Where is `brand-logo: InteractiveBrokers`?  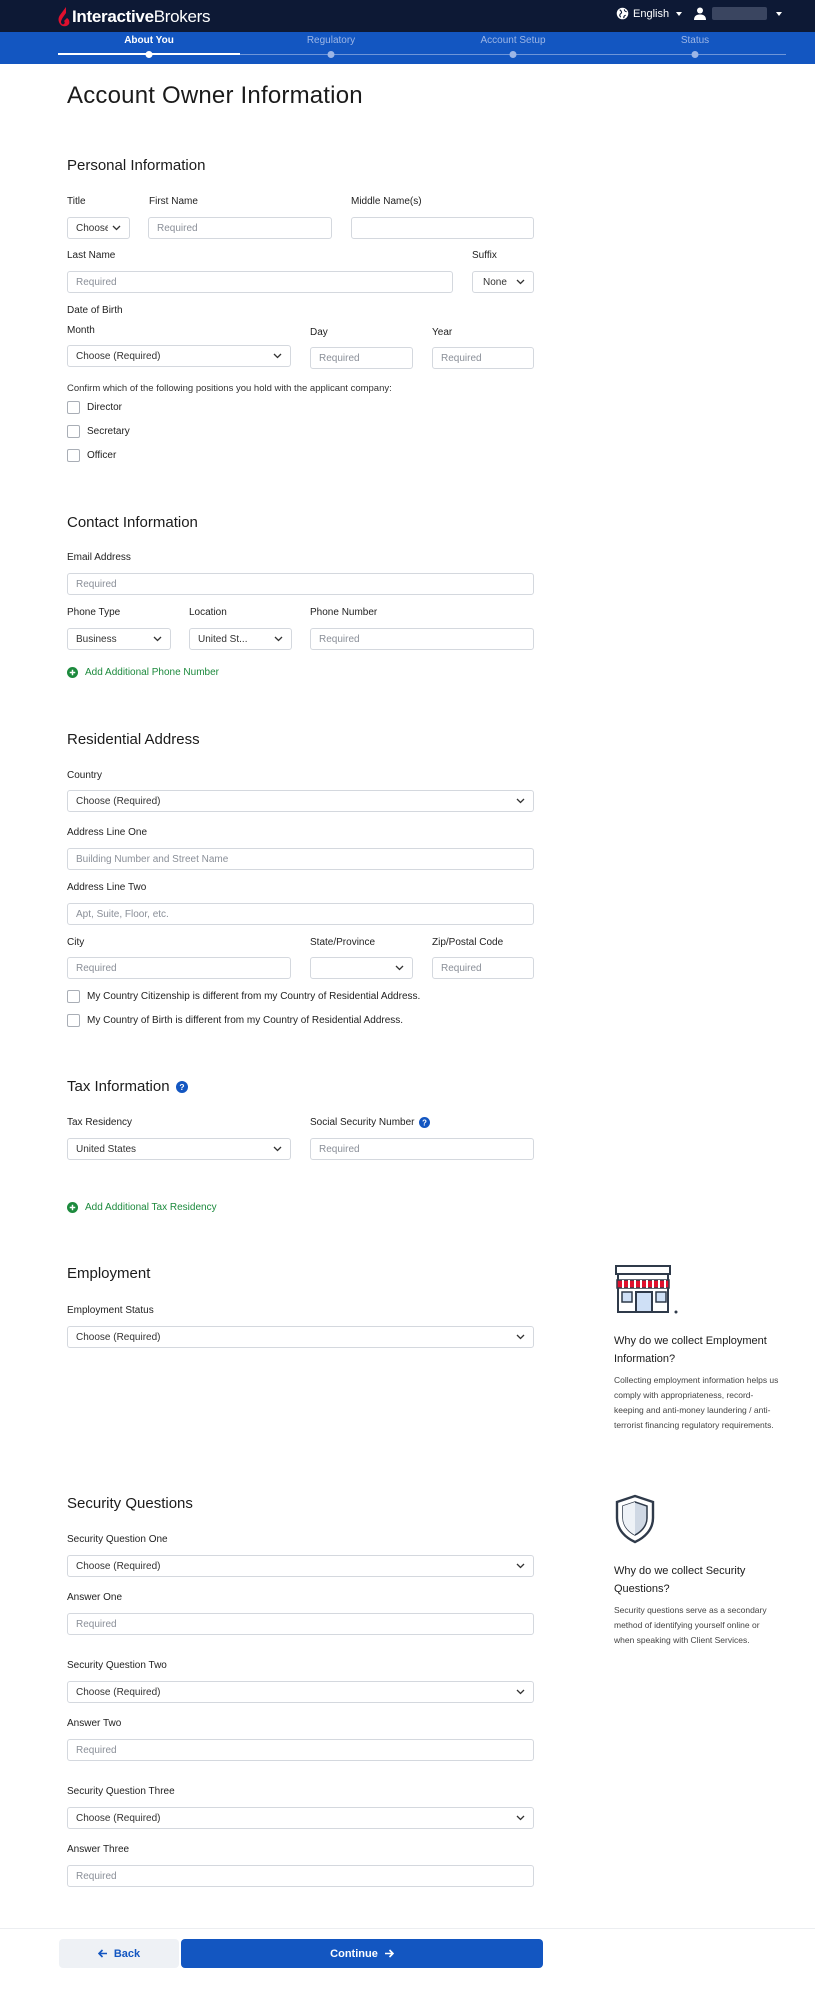
brand-logo: InteractiveBrokers is located at coordinates (134, 17).